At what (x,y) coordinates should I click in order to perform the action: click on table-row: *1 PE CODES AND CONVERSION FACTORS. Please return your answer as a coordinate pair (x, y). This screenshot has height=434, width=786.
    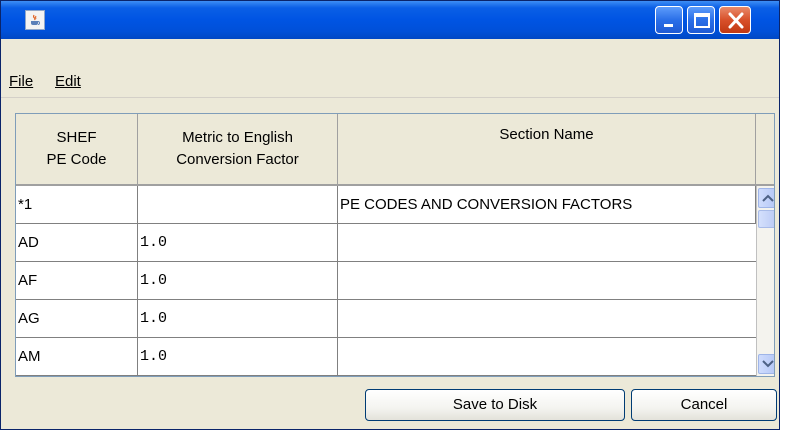
    Looking at the image, I should click on (386, 205).